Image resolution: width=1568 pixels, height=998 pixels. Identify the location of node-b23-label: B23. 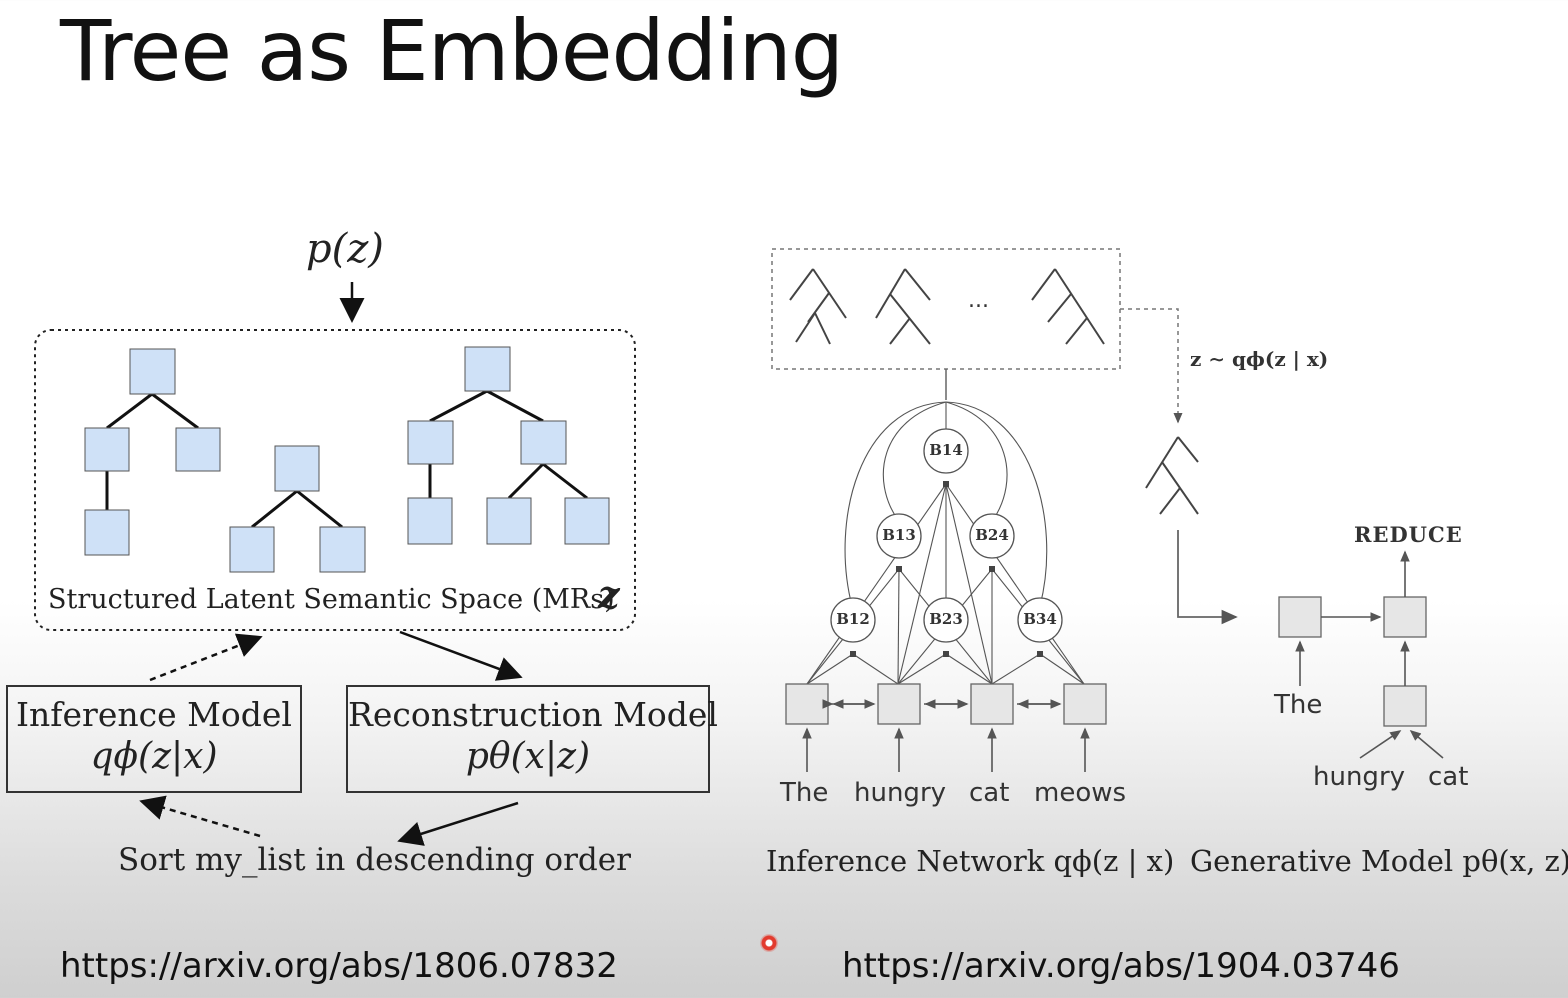
(946, 619).